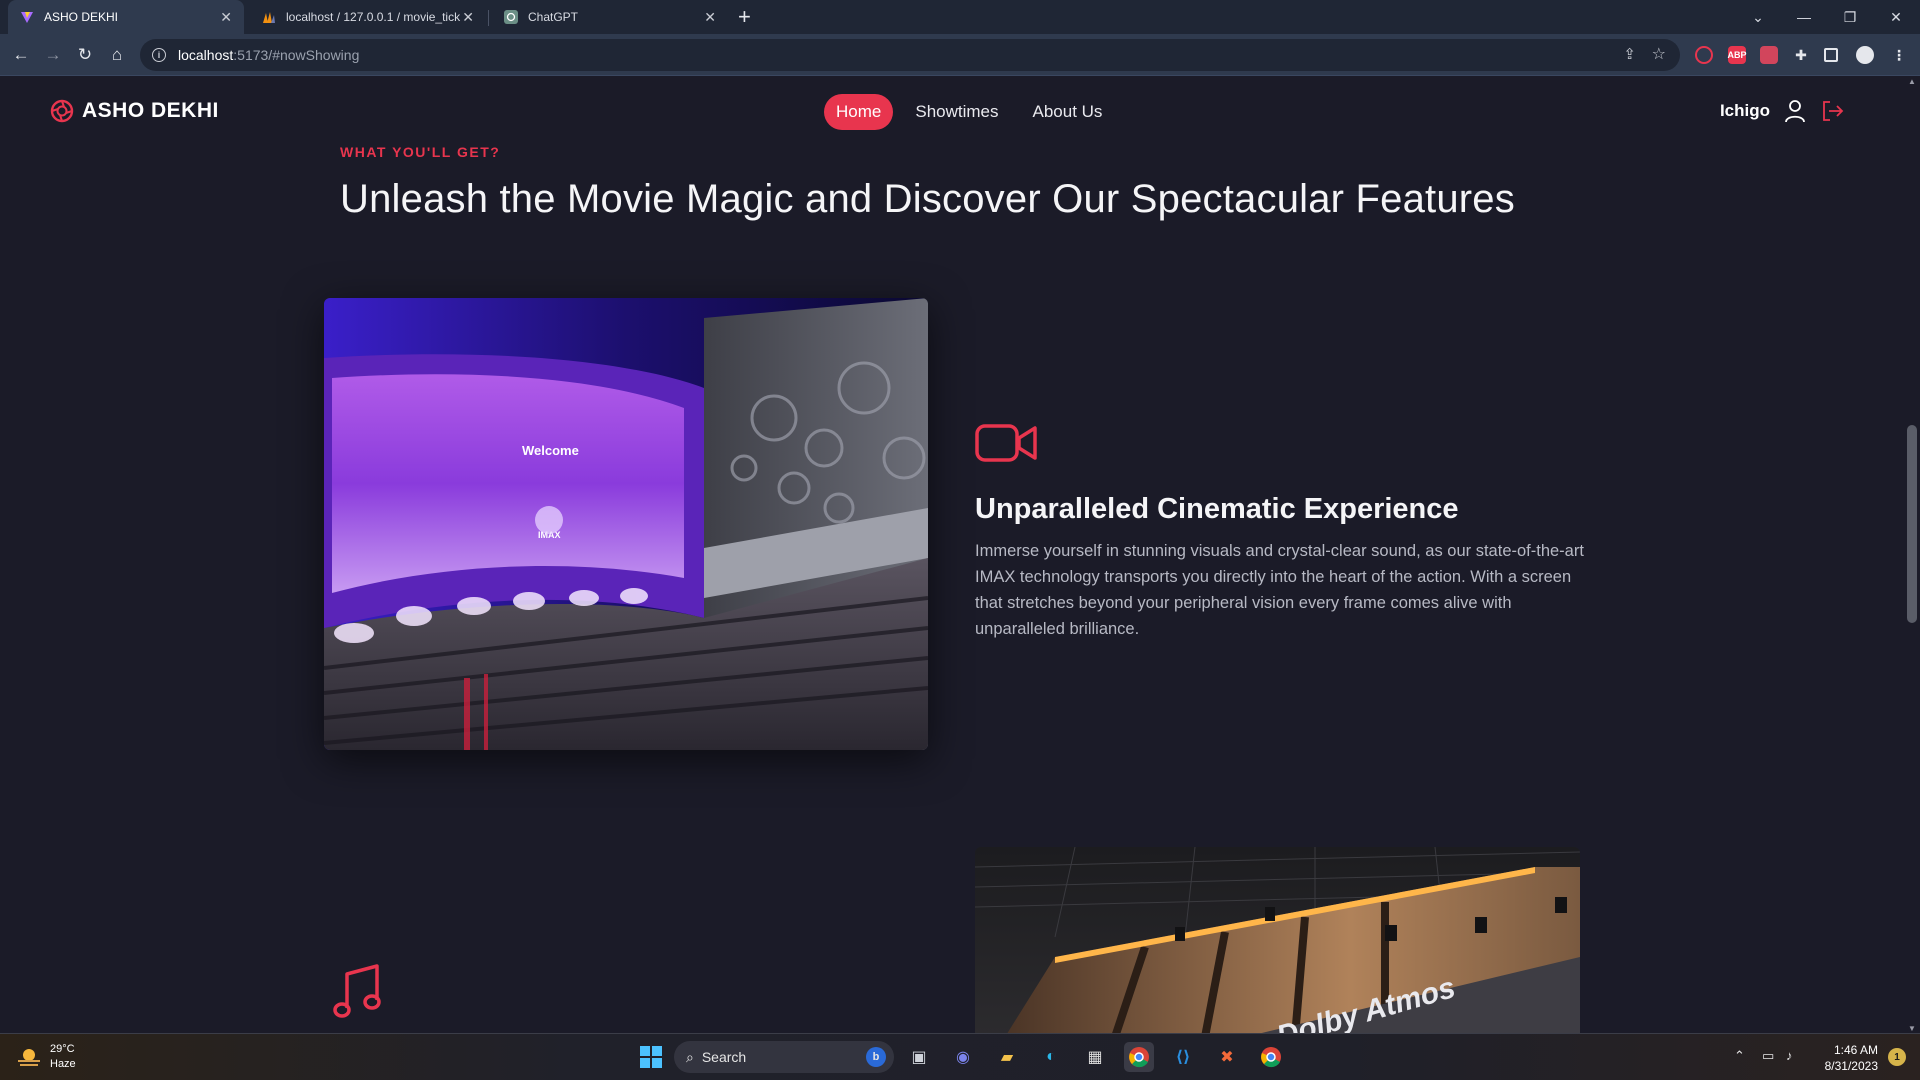 This screenshot has height=1080, width=1920. What do you see at coordinates (126, 17) in the screenshot?
I see `browser-tab-asho-dekhi: ASHO DEKHI ✕` at bounding box center [126, 17].